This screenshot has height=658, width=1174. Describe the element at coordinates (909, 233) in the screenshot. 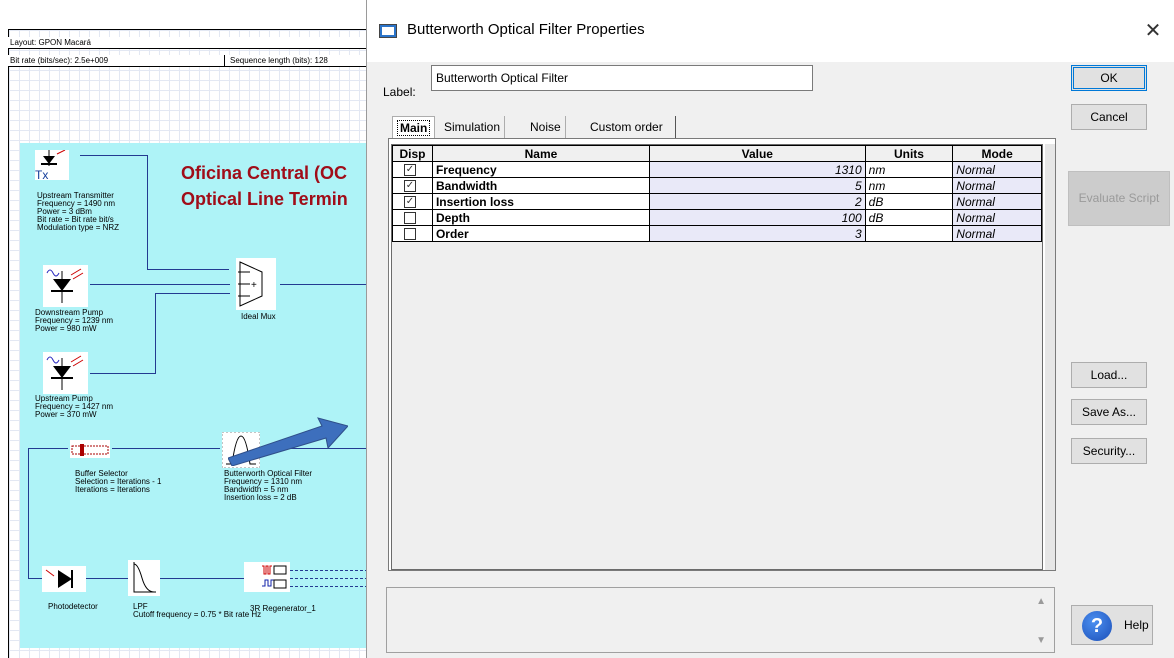

I see `units-cell` at that location.